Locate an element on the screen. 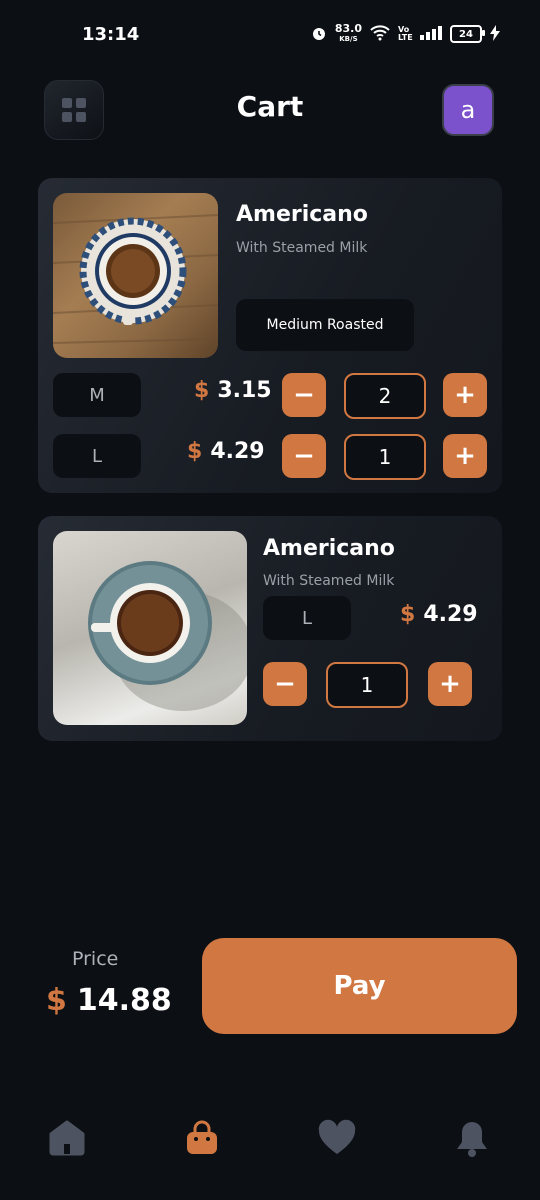 This screenshot has width=540, height=1200. network-speed: 83.0 KB/S is located at coordinates (348, 32).